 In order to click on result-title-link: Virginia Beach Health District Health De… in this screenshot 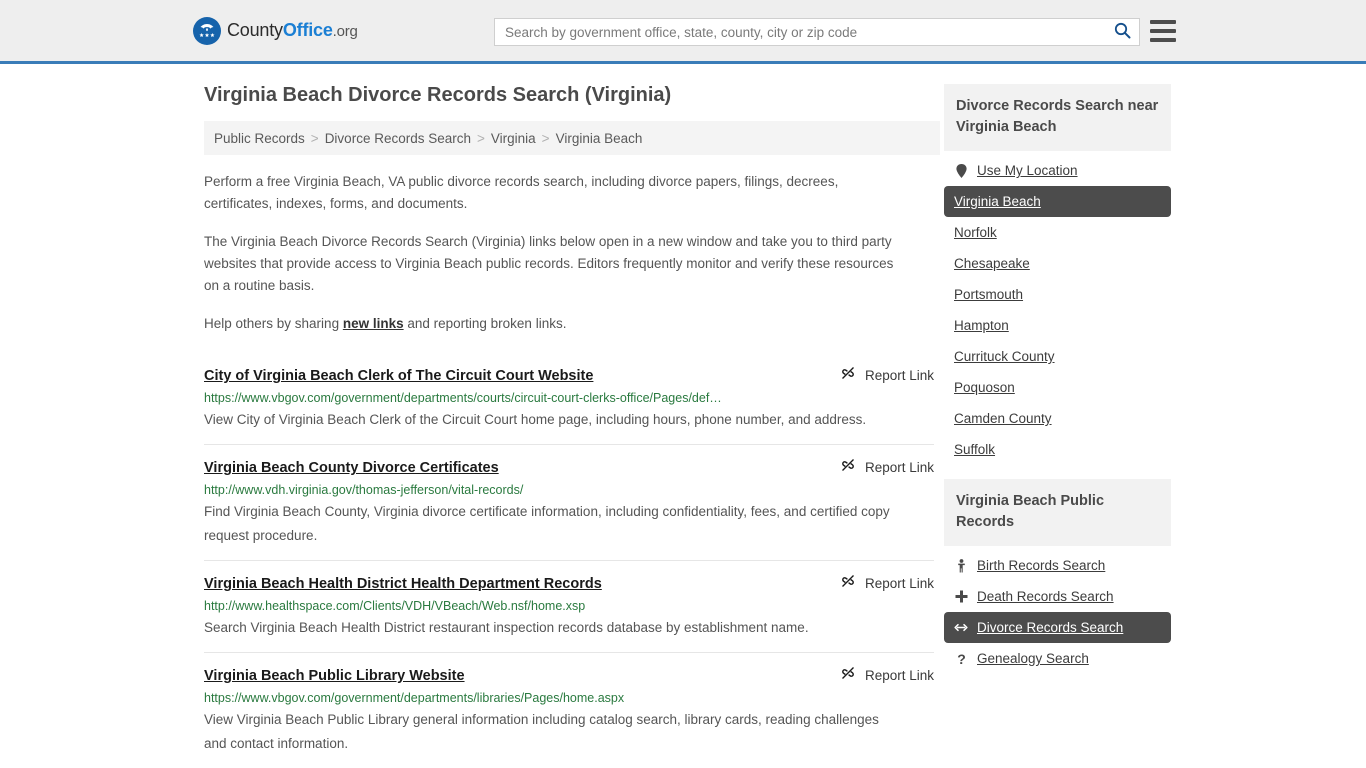, I will do `click(403, 584)`.